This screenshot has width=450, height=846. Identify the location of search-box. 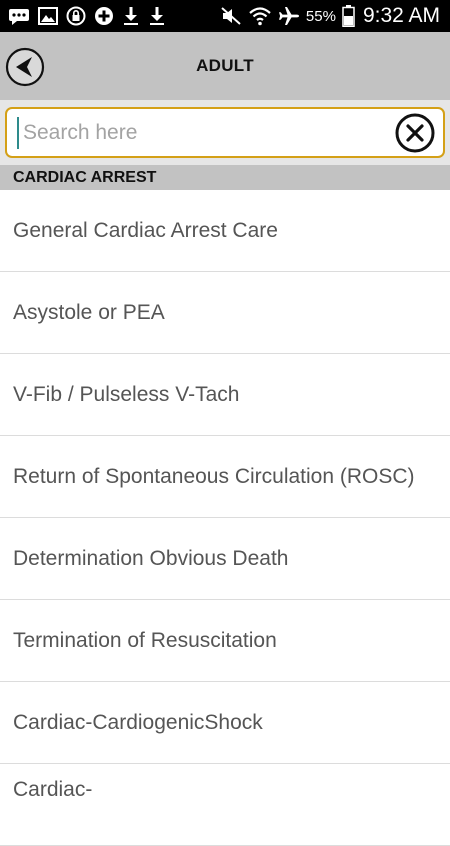
(225, 132).